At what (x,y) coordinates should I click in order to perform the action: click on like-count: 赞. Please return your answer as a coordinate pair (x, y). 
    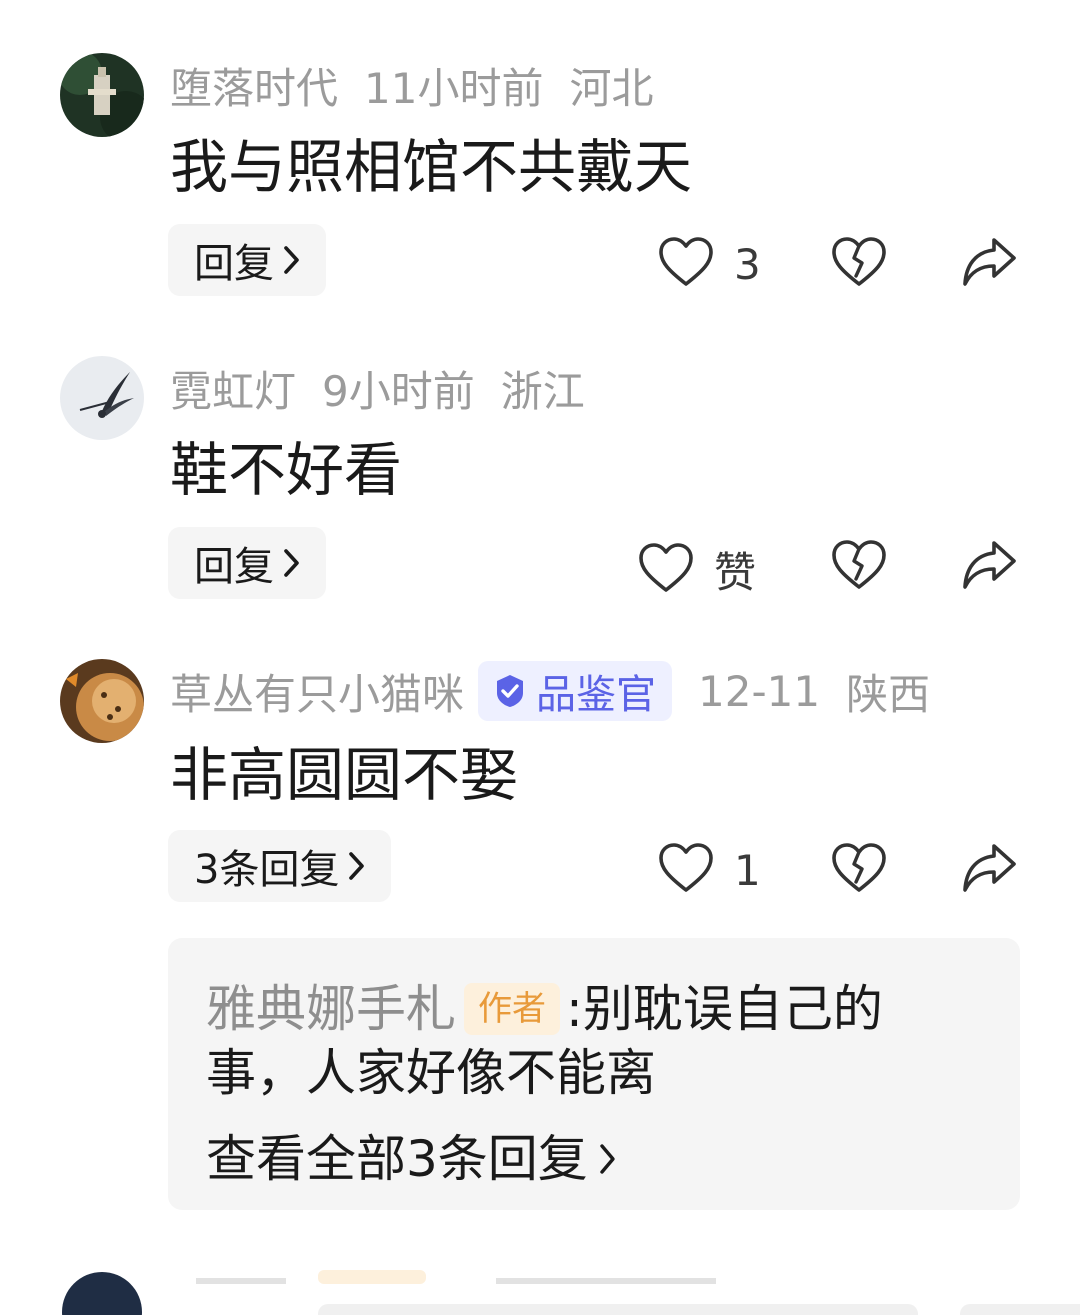
    Looking at the image, I should click on (735, 572).